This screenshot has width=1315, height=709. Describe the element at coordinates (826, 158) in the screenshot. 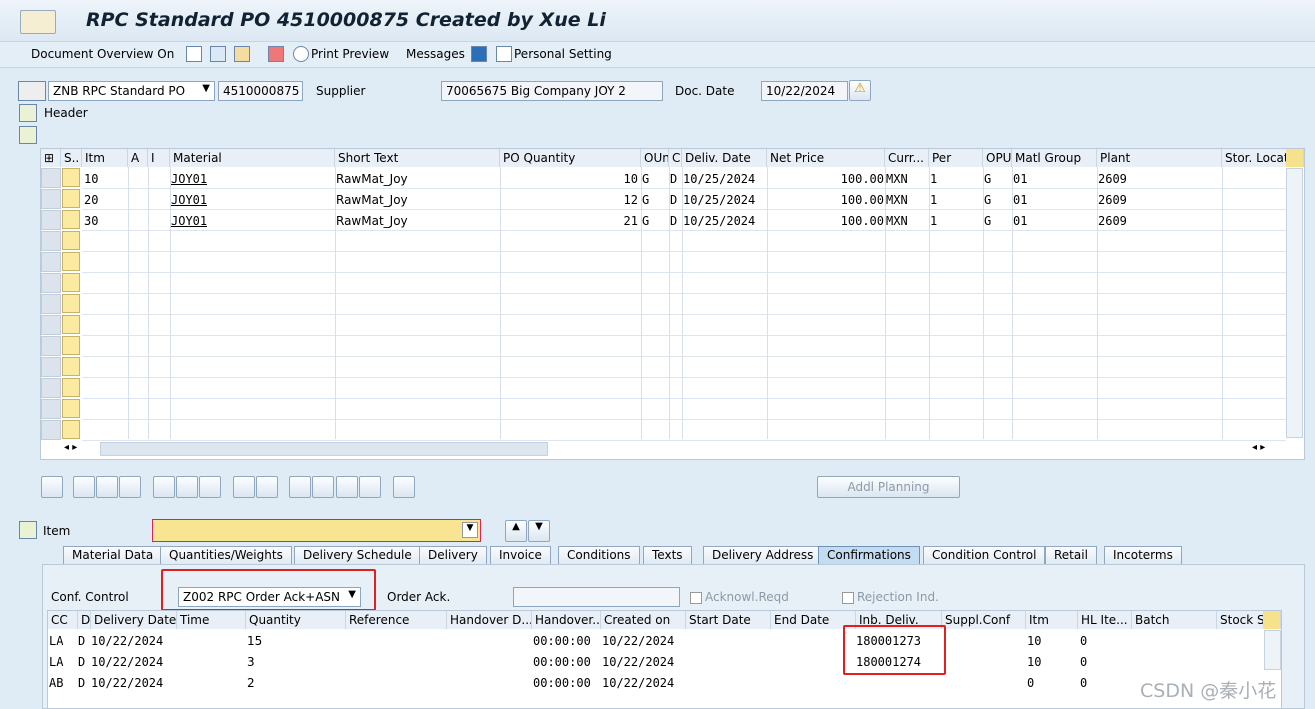

I see `col-header: Net Price` at that location.